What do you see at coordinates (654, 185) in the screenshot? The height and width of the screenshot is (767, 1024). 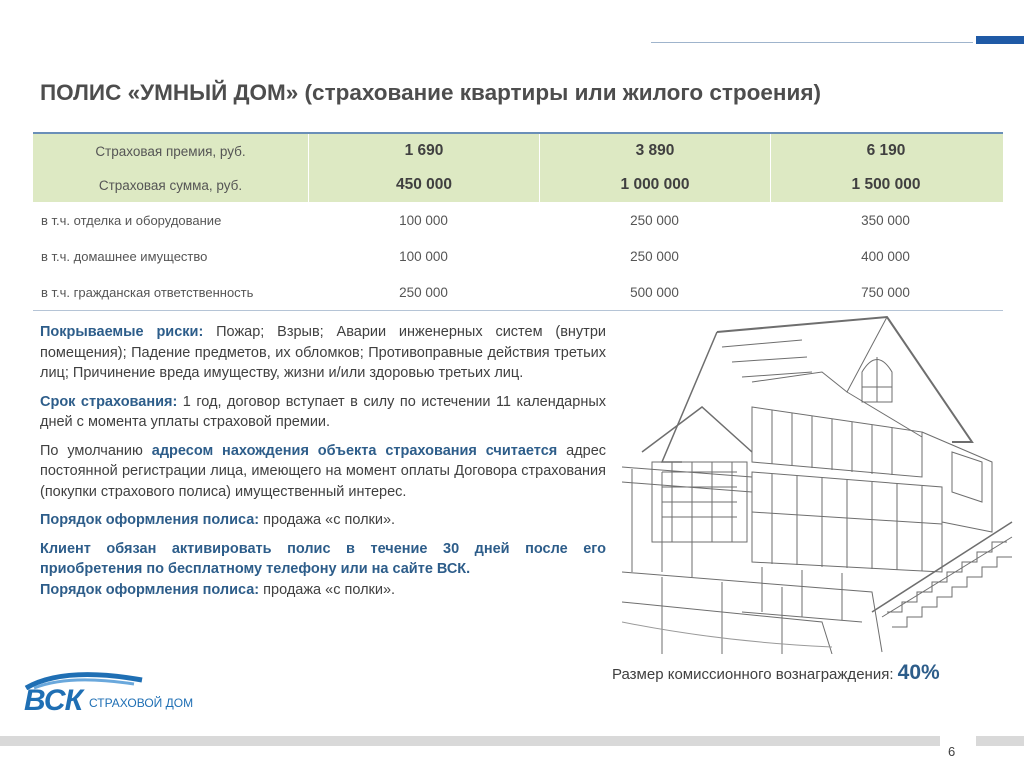 I see `cell-value: 1 000 000` at bounding box center [654, 185].